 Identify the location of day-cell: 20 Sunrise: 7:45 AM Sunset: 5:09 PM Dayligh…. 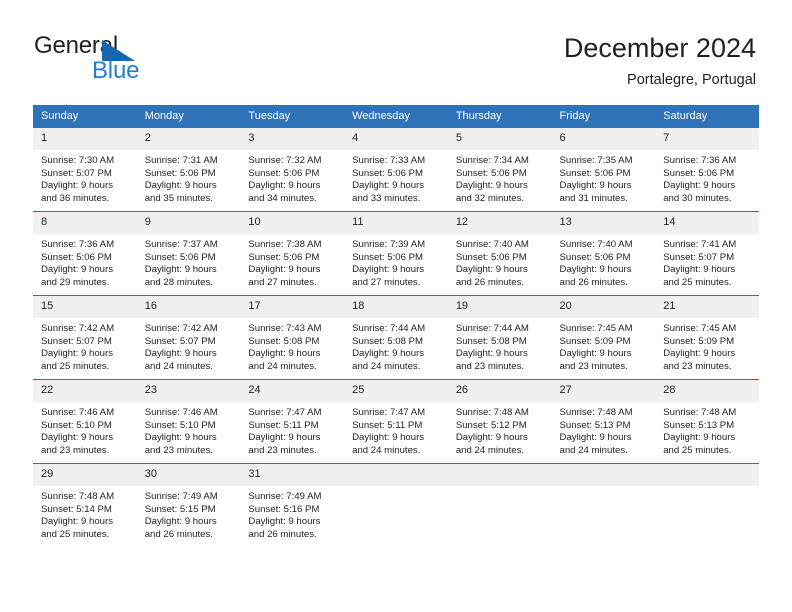
(603, 337).